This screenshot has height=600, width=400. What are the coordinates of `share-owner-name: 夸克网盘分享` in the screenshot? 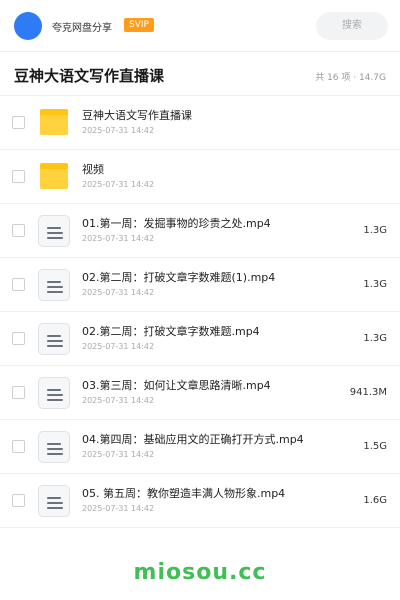 It's located at (82, 28).